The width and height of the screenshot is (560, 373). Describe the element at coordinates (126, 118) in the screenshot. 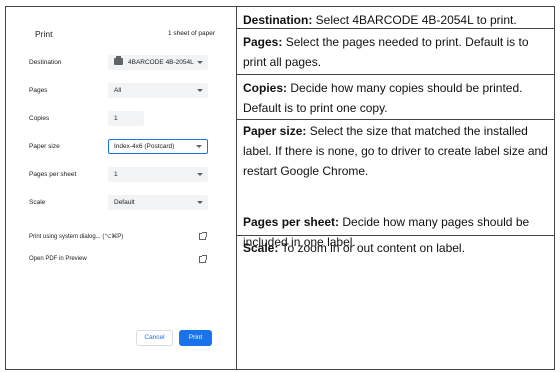

I see `copies-input: 1` at that location.